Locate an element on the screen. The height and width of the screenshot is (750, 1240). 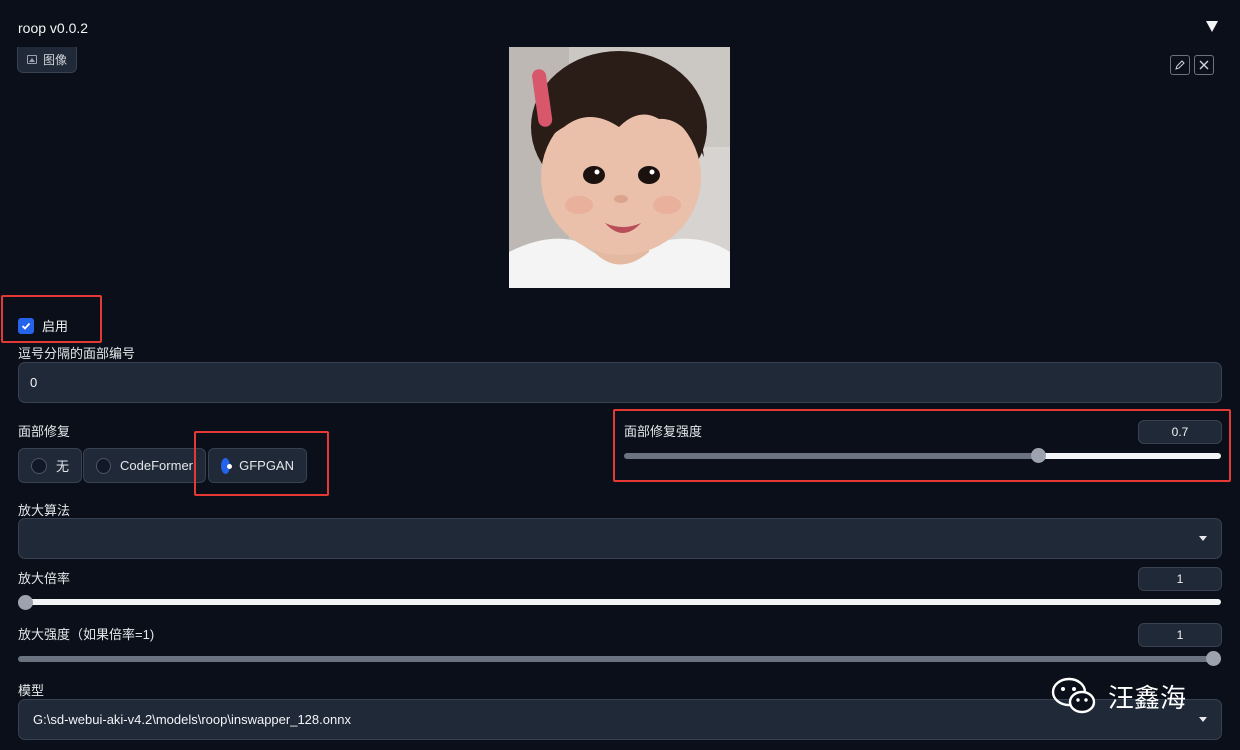
radio-option-codeformer: CodeFormer is located at coordinates (144, 465).